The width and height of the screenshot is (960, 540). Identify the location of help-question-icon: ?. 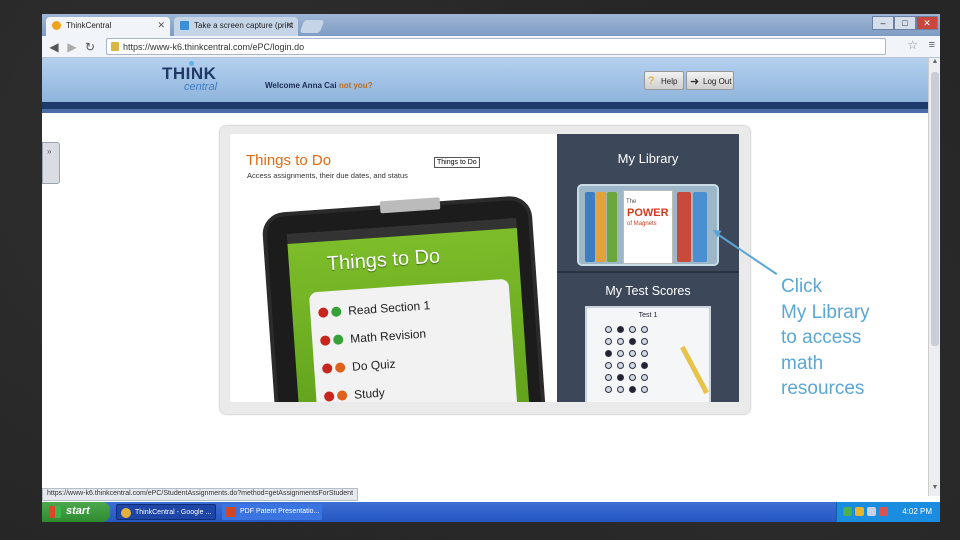
(651, 81).